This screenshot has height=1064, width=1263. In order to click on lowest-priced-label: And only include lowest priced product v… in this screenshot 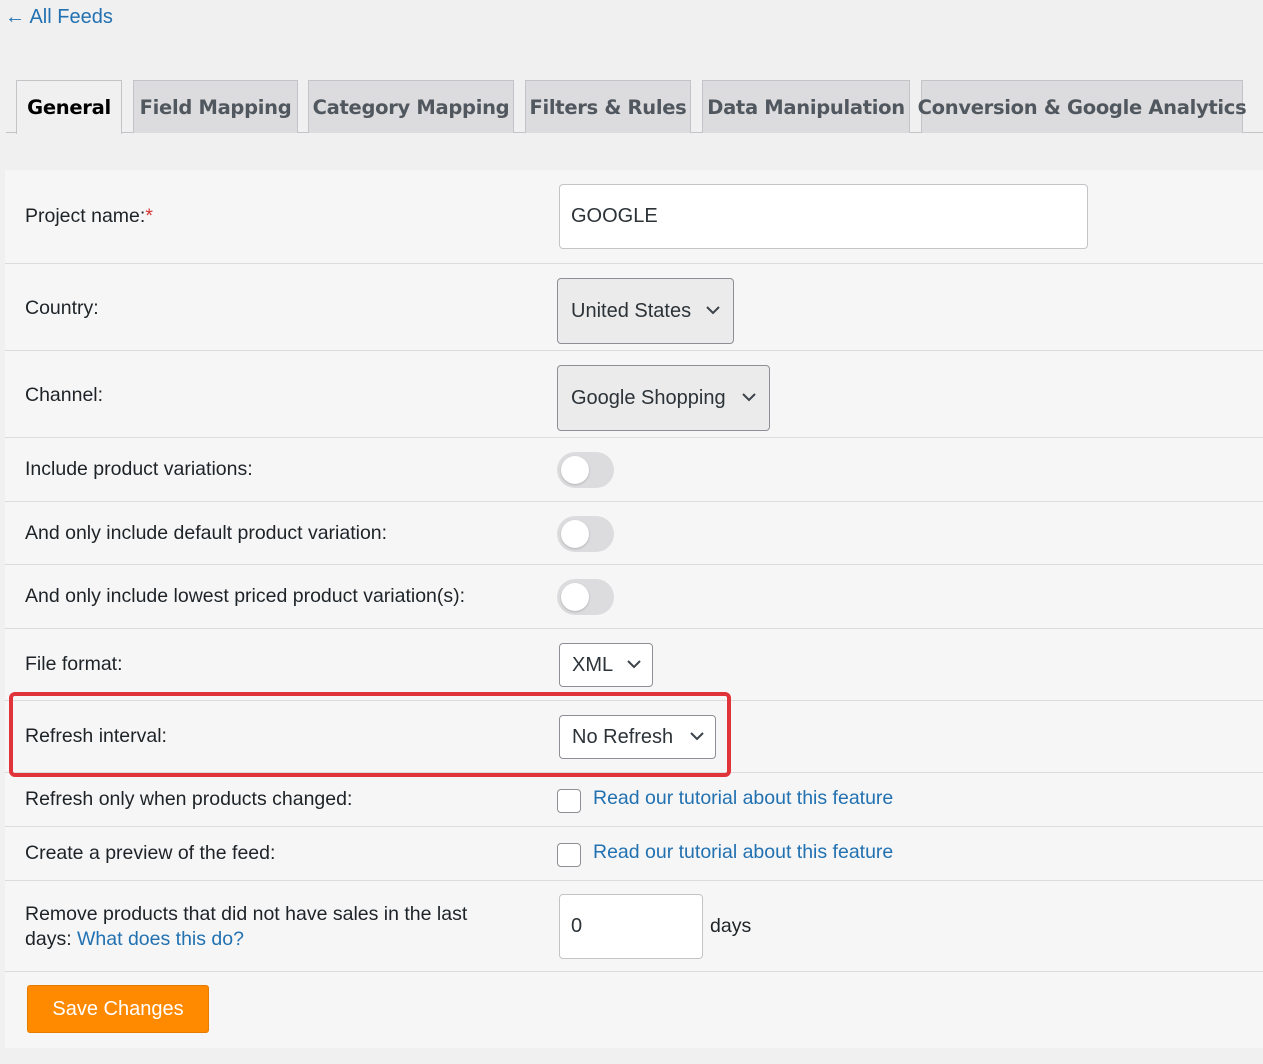, I will do `click(245, 596)`.